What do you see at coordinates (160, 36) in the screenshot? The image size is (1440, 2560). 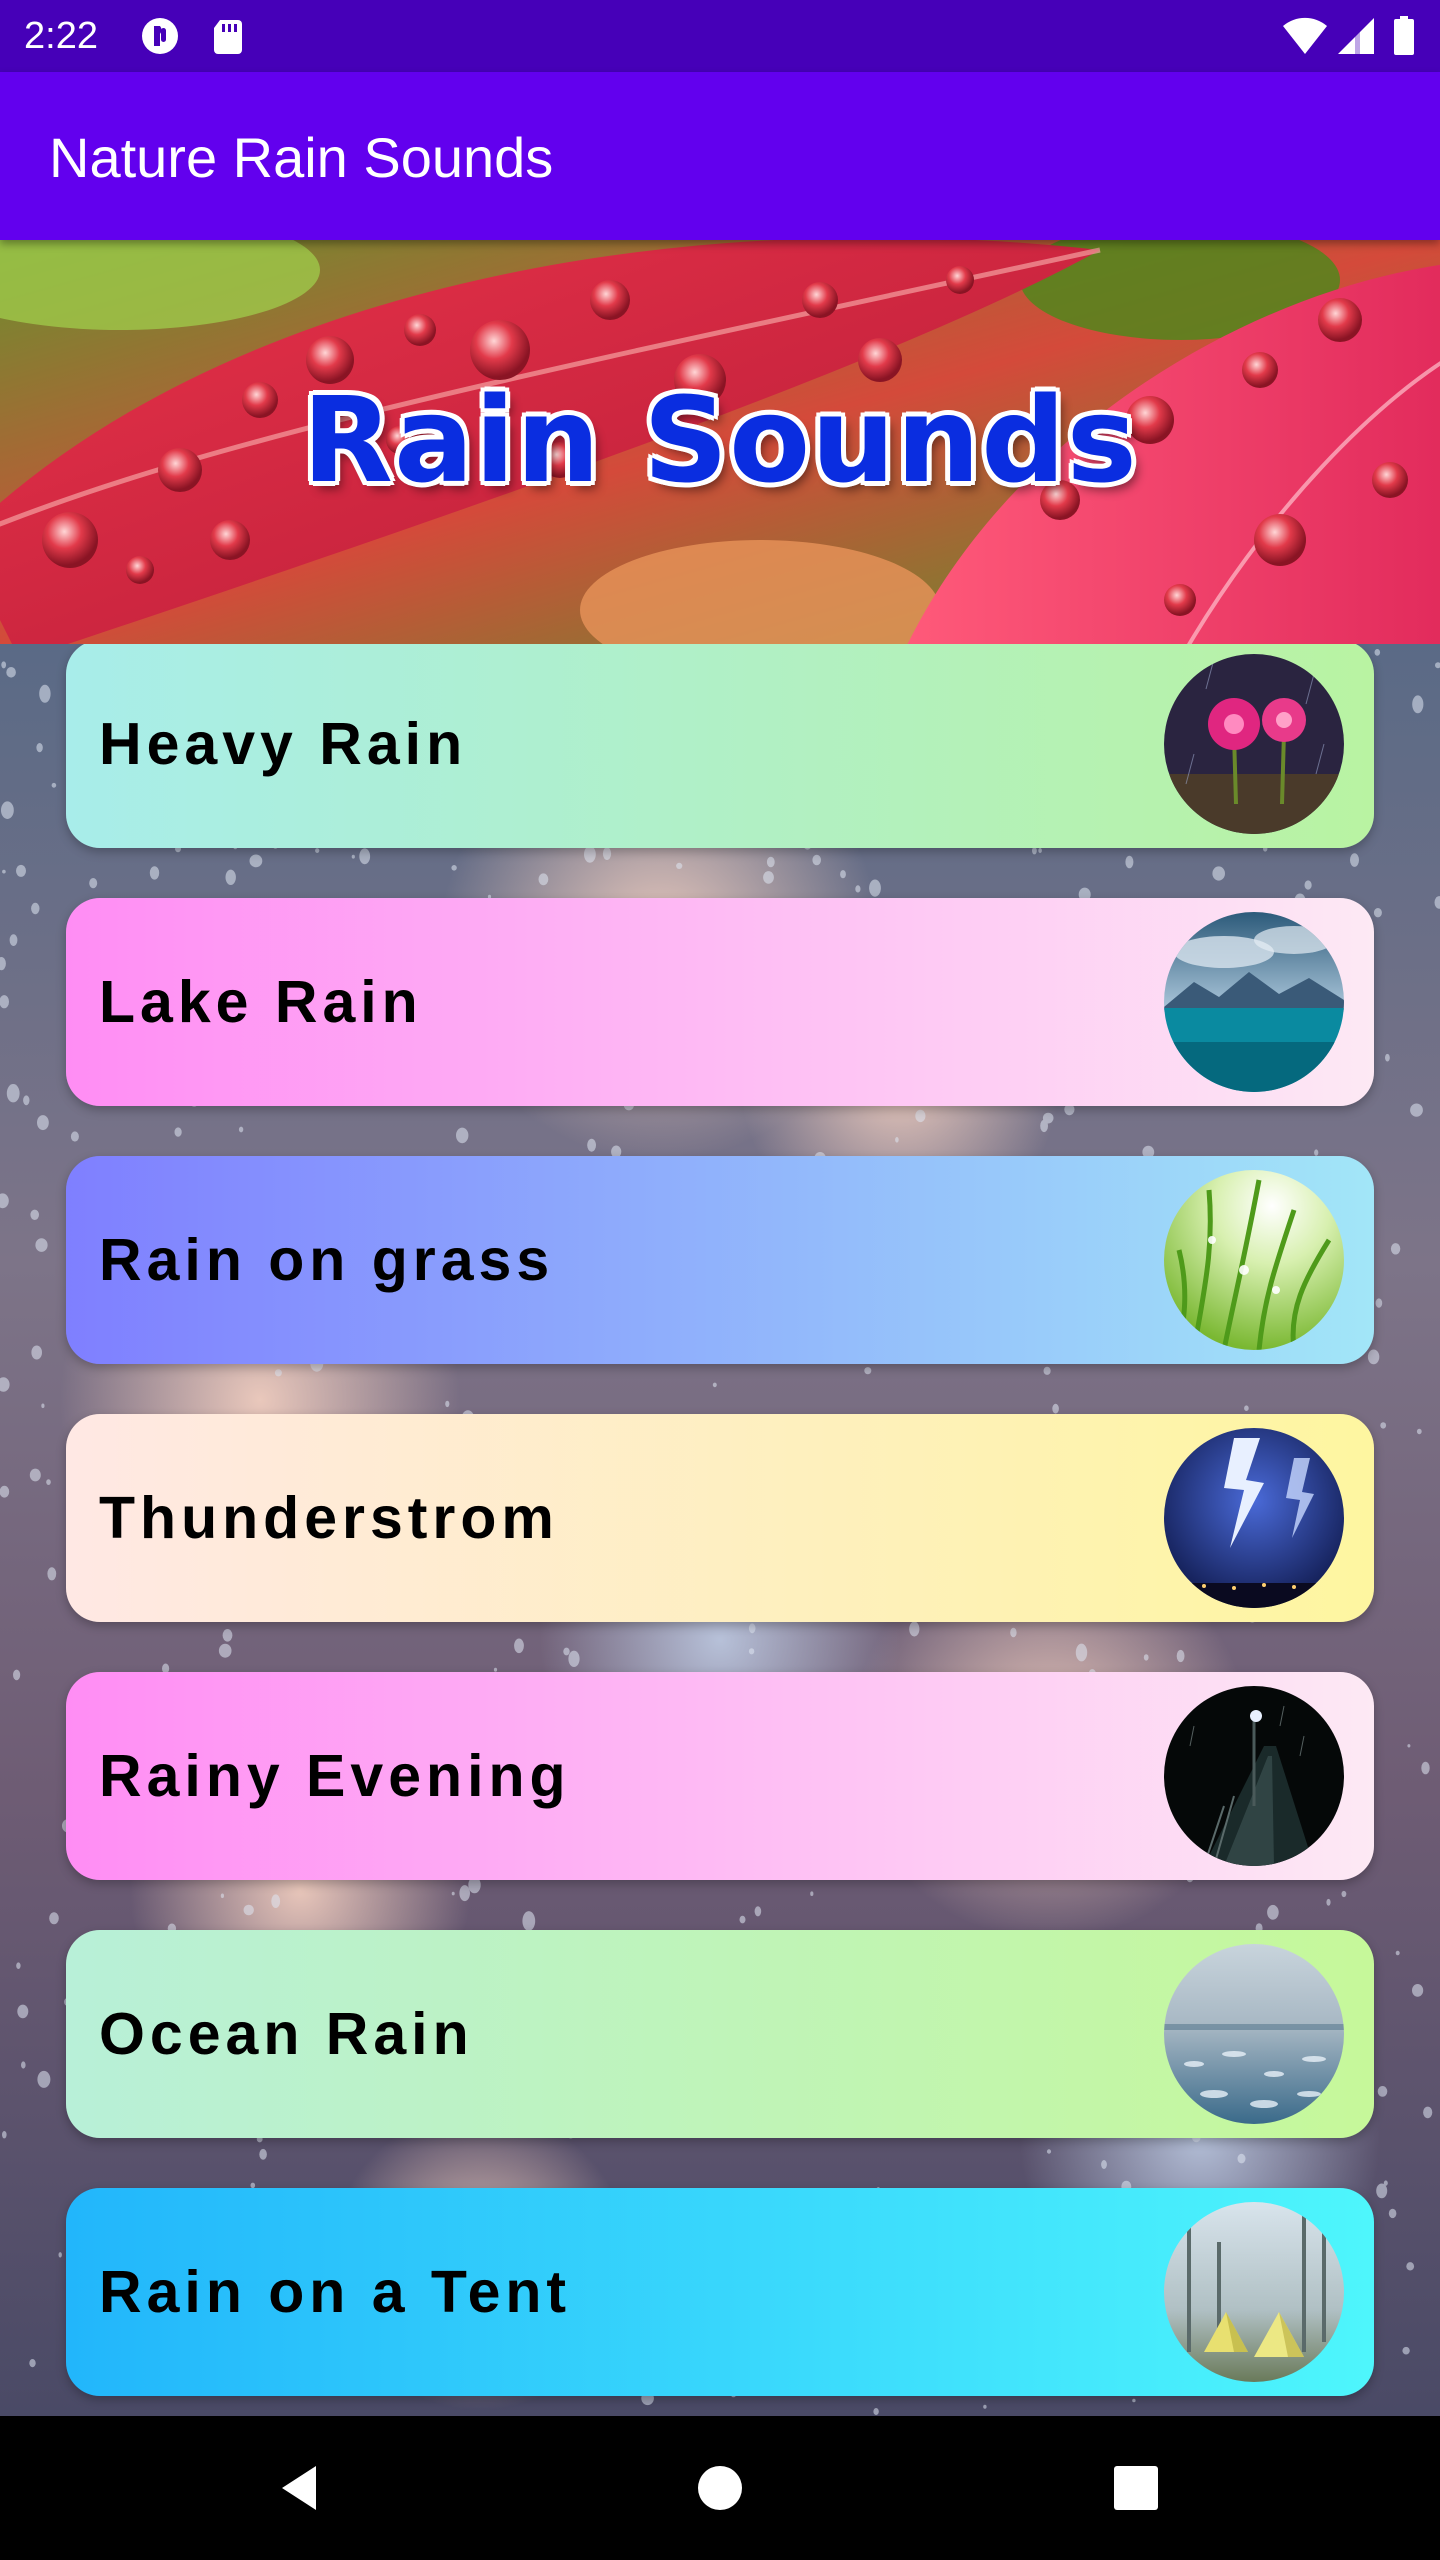 I see `notification-icon` at bounding box center [160, 36].